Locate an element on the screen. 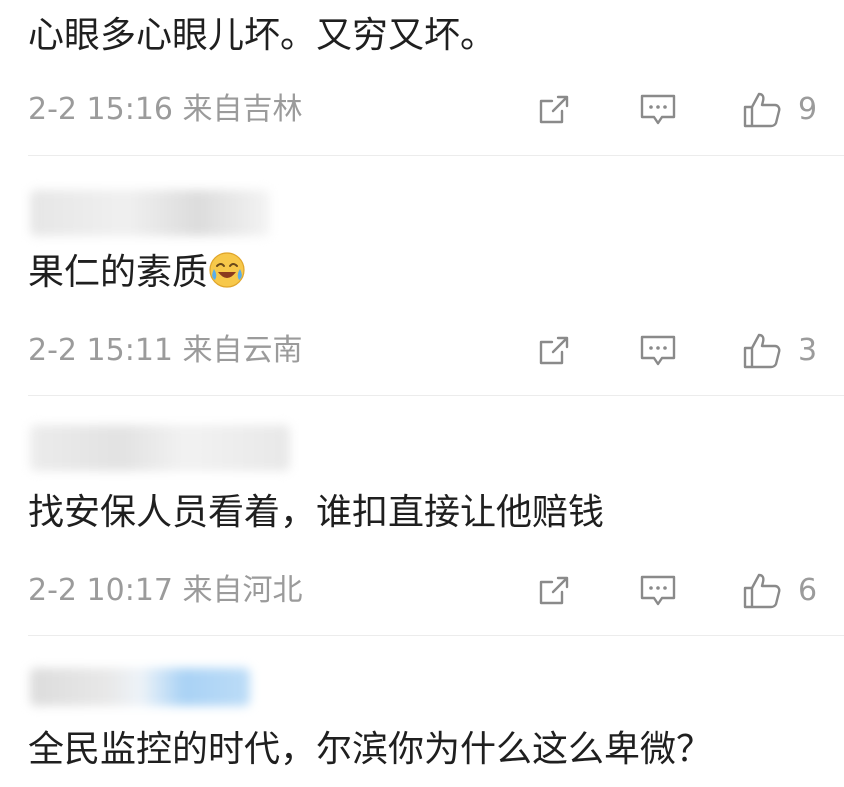 The width and height of the screenshot is (844, 787). comment-text: 心眼多心眼儿坏。又穷又坏。 is located at coordinates (262, 35).